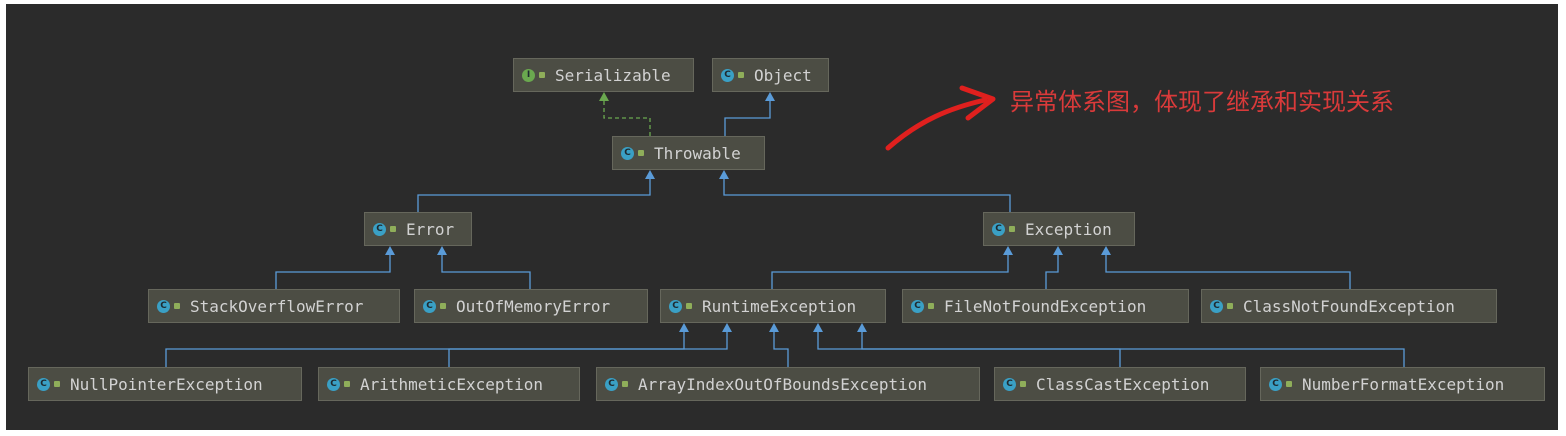  What do you see at coordinates (783, 75) in the screenshot?
I see `node-label: Object` at bounding box center [783, 75].